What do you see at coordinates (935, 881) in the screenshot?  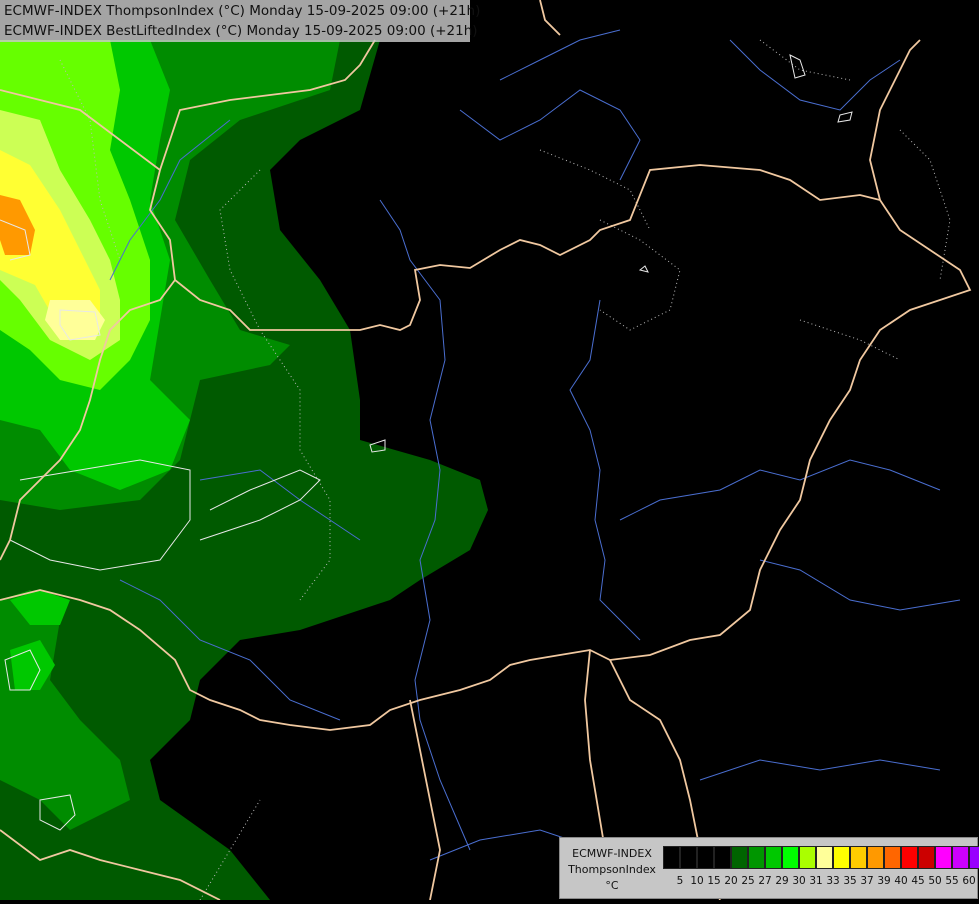 I see `legend-tick-label: 50` at bounding box center [935, 881].